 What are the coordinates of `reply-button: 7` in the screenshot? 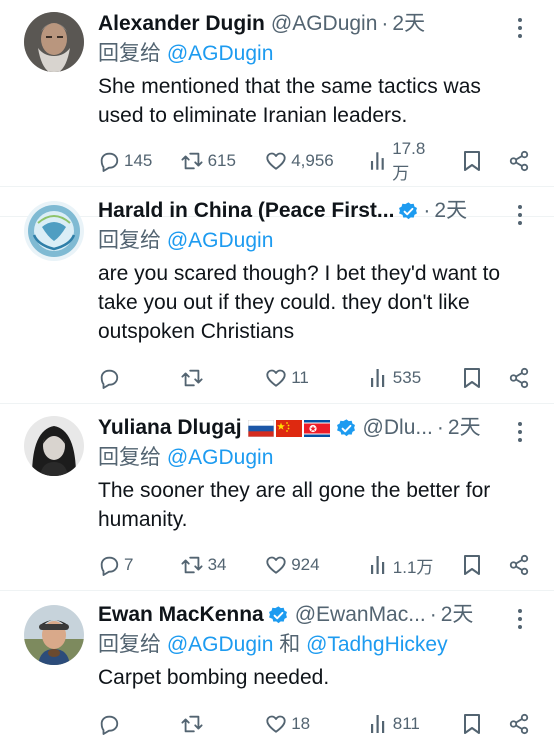 It's located at (128, 565).